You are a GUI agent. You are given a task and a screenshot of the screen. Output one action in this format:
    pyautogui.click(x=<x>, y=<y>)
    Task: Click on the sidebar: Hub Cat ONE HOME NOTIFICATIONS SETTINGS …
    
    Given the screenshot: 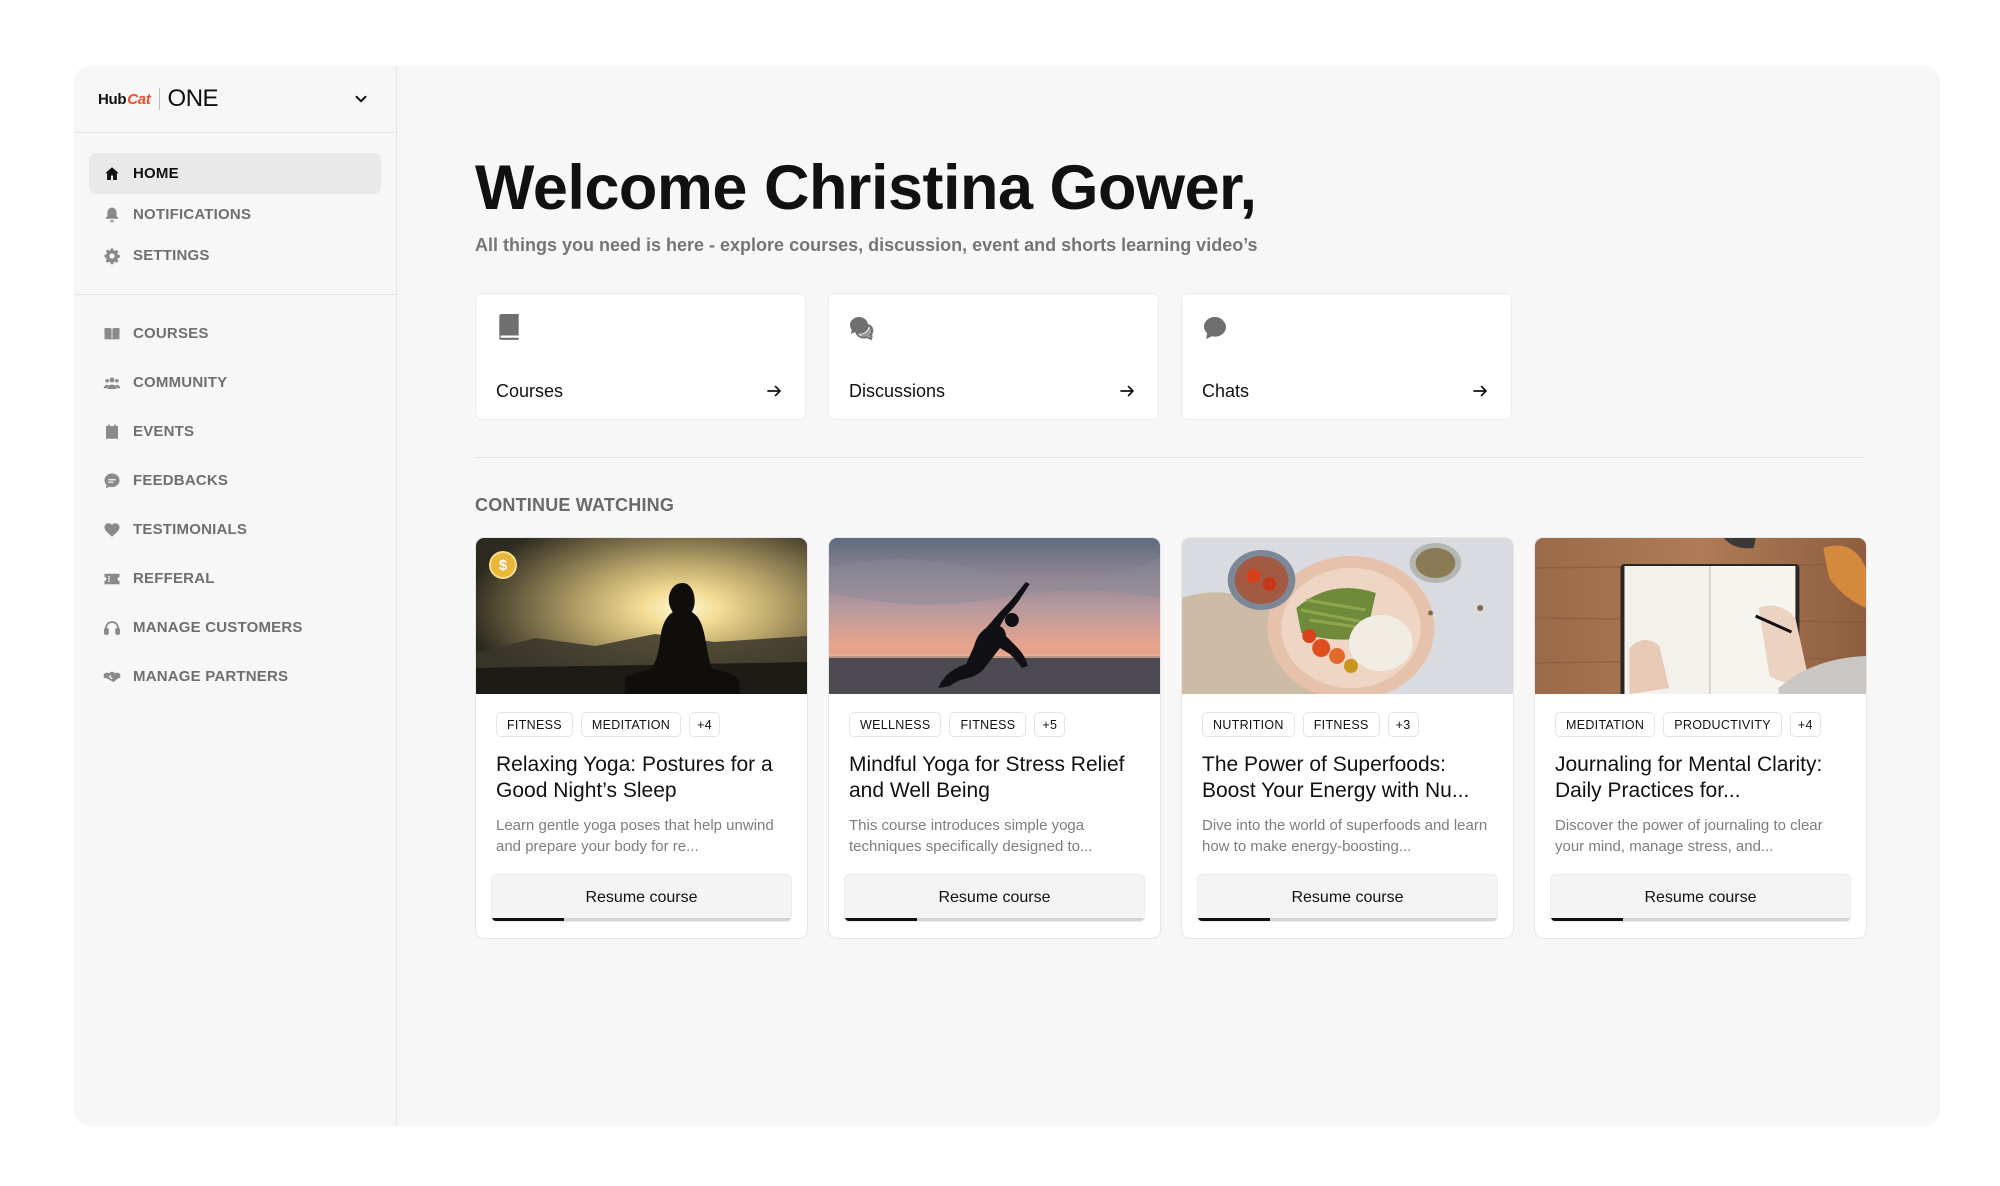 What is the action you would take?
    pyautogui.click(x=235, y=596)
    